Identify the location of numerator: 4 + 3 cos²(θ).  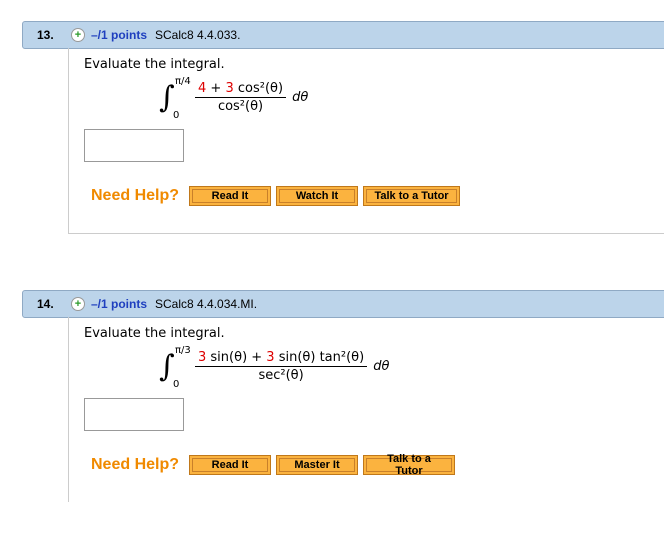
(241, 89).